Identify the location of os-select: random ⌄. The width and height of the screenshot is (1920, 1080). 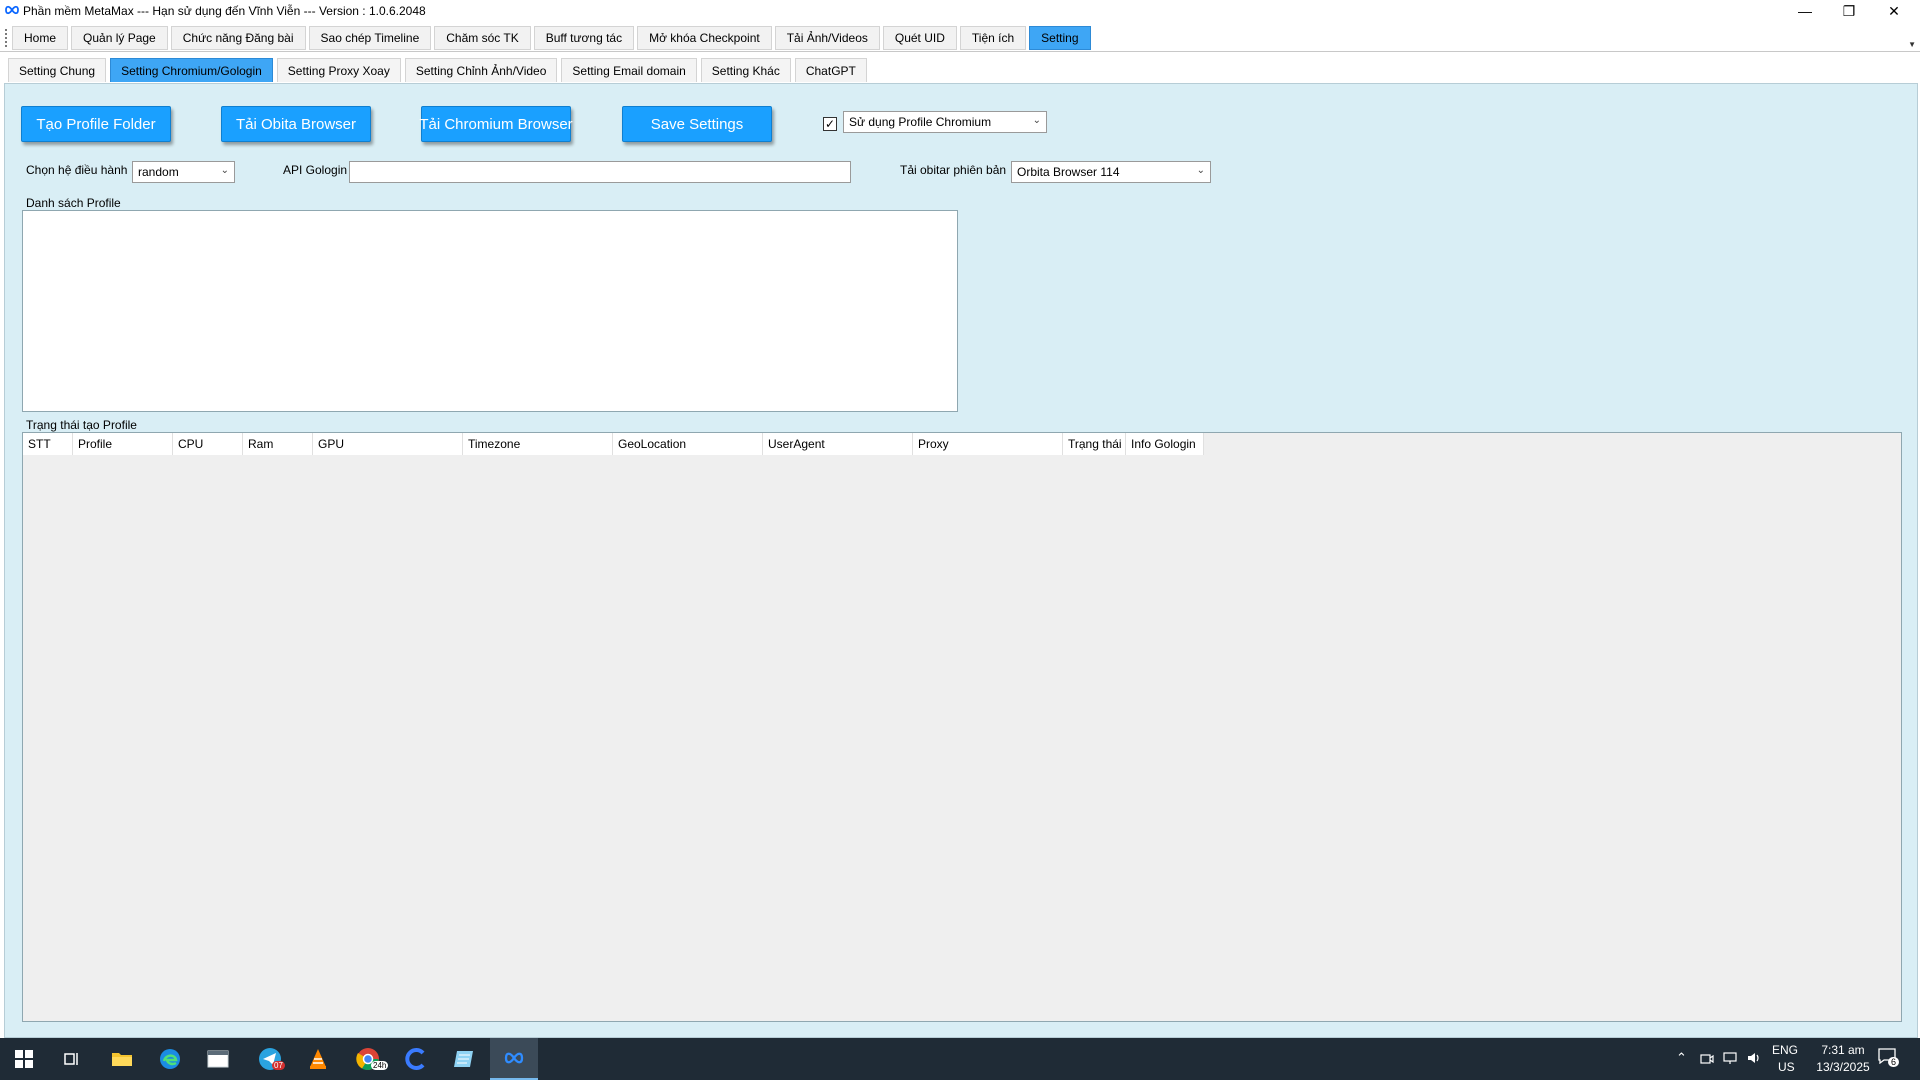
(183, 172).